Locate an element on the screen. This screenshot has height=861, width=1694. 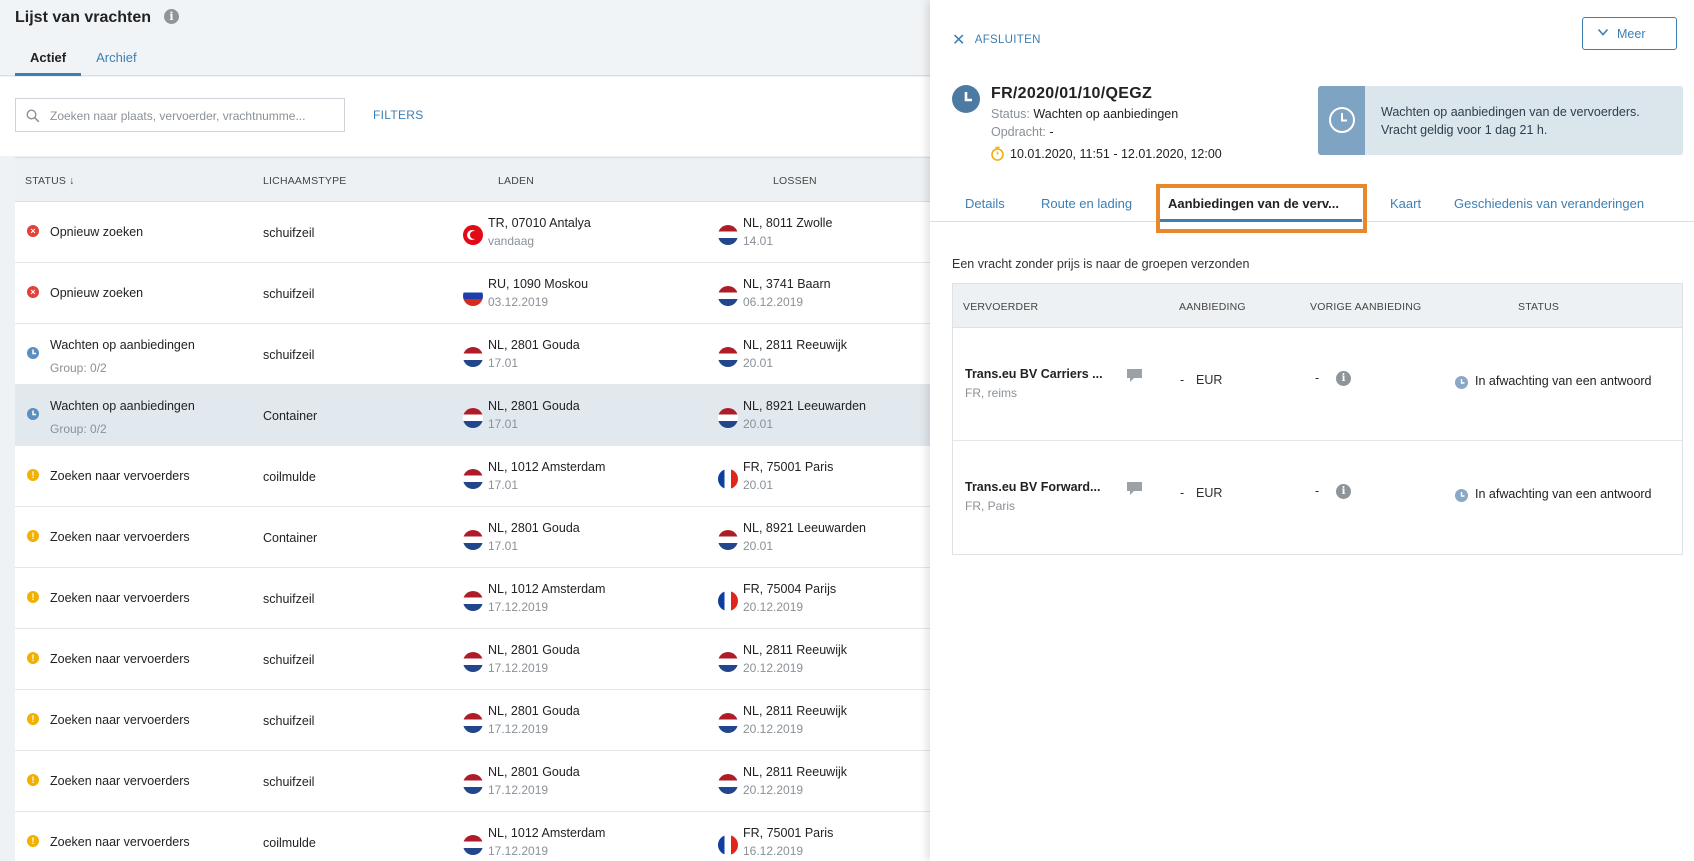
carrier-location: FR, Paris is located at coordinates (990, 506).